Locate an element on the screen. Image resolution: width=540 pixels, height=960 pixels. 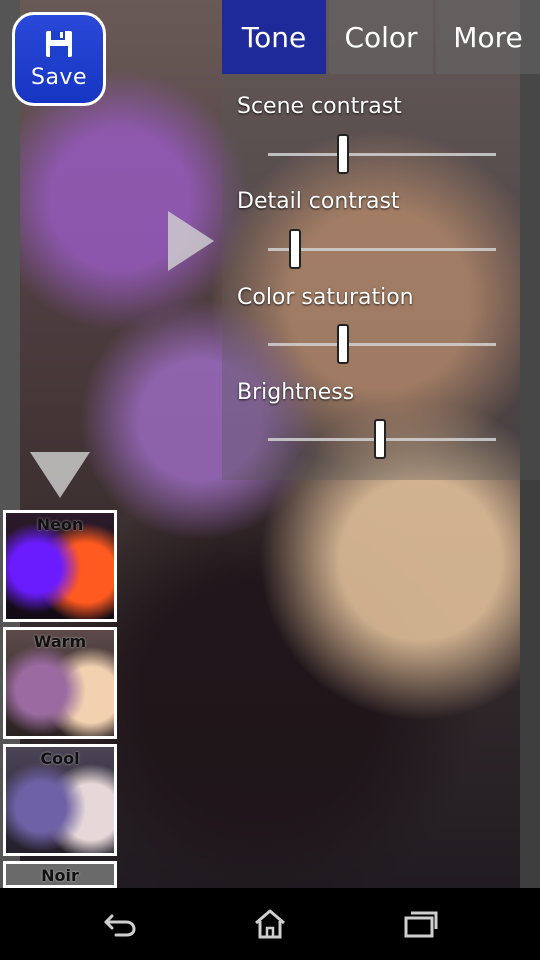
floppy-disk-icon is located at coordinates (59, 43).